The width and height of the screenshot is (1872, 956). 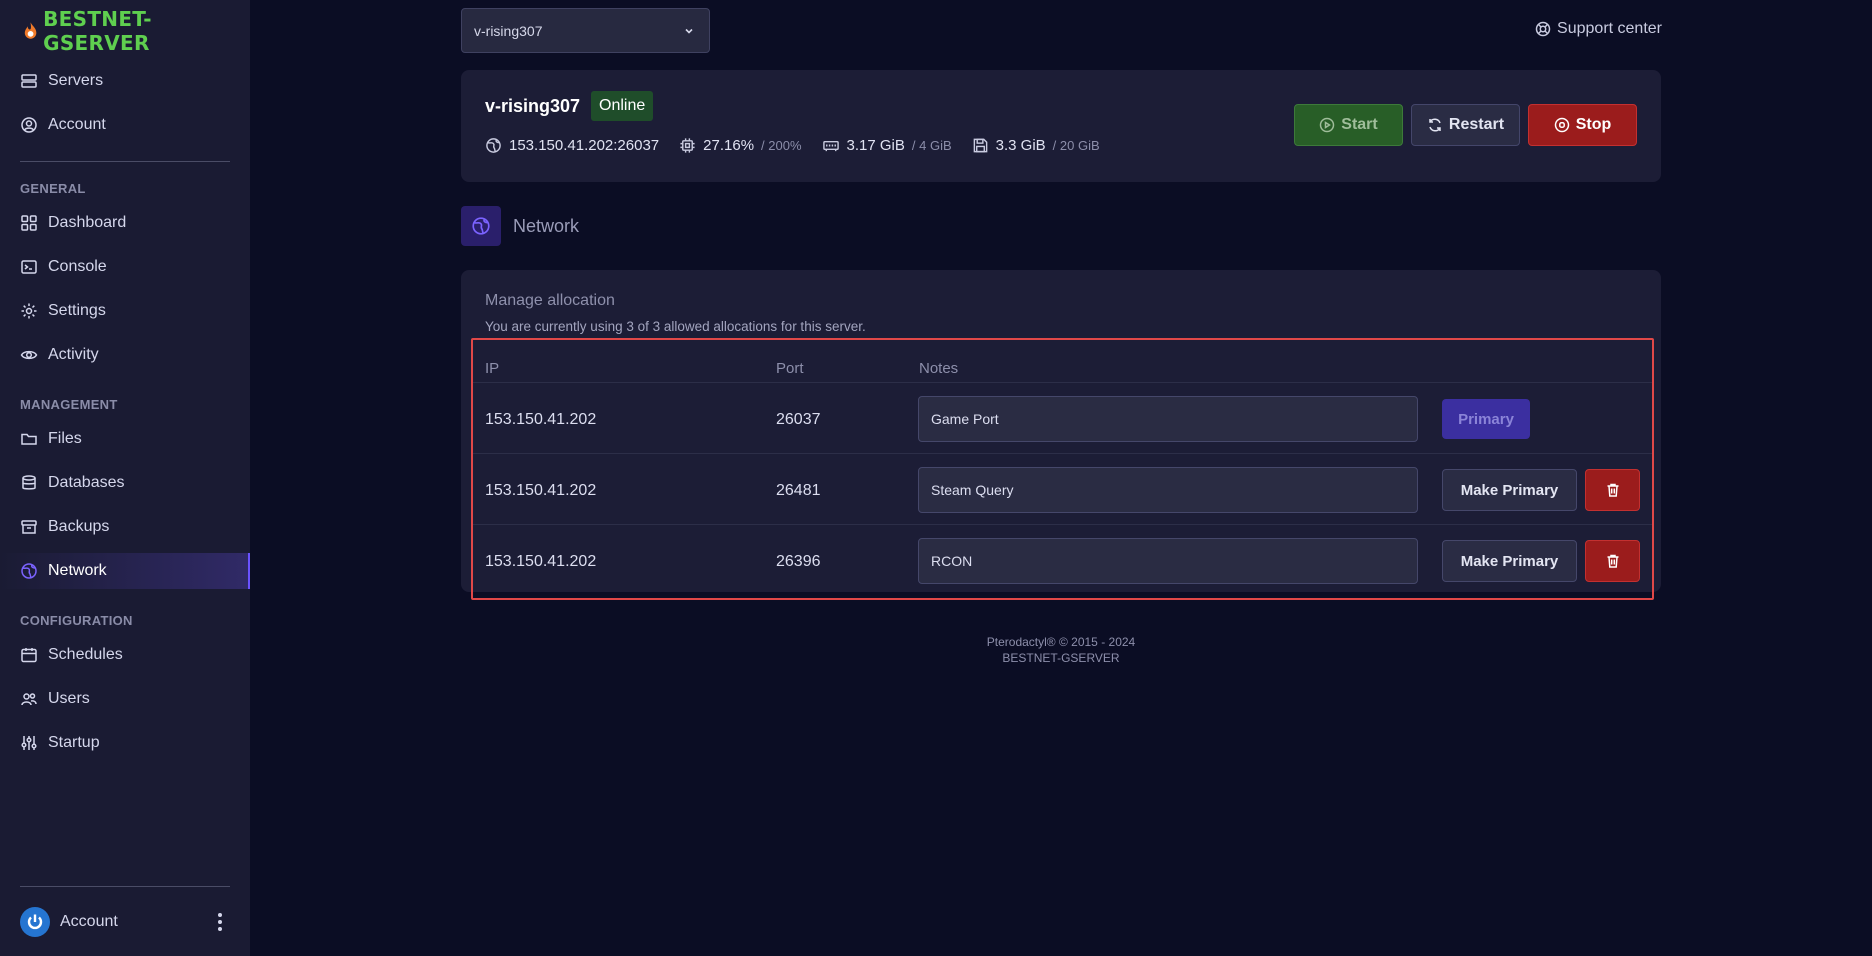 I want to click on sidebar-item-label: Files, so click(x=65, y=438).